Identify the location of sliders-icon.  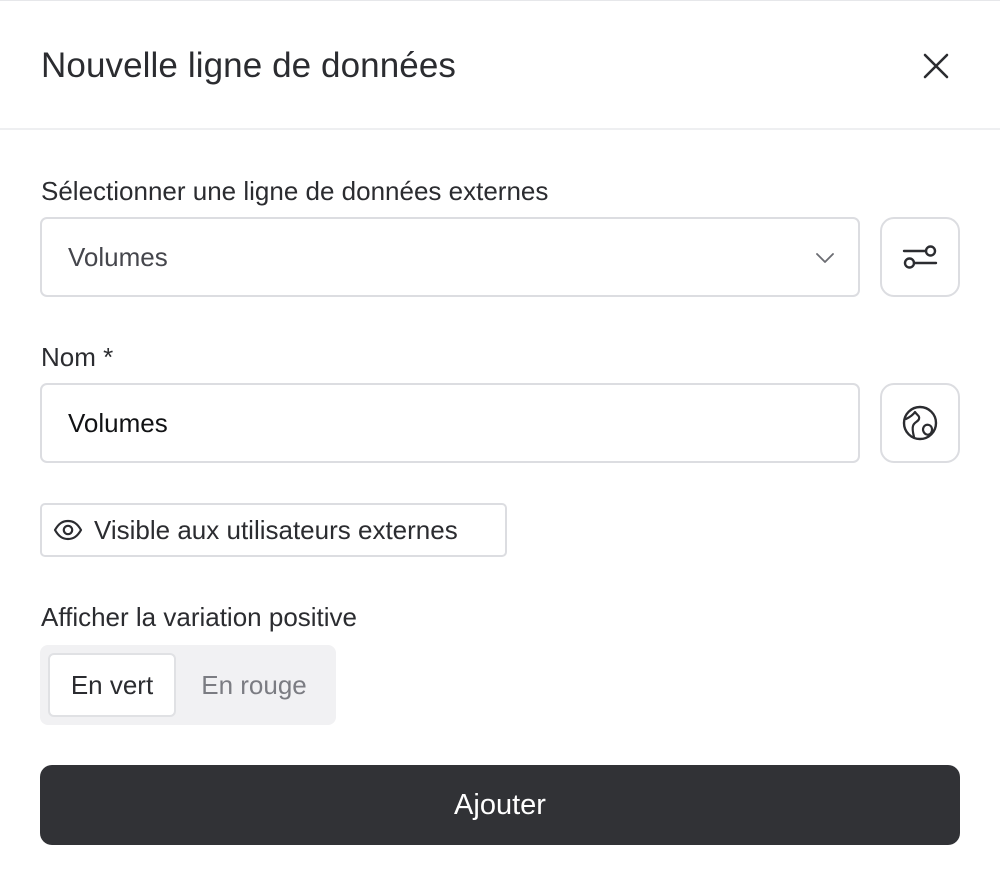
(920, 257).